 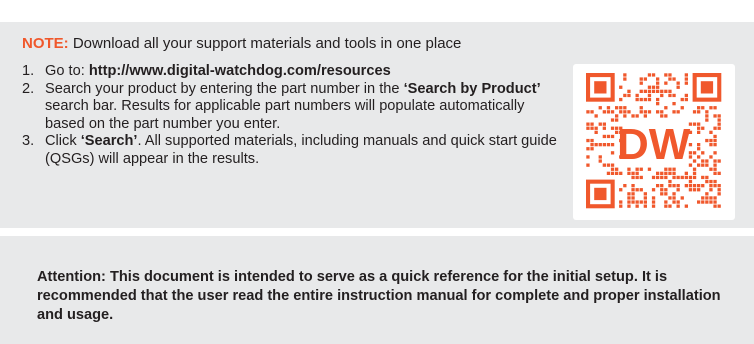 I want to click on note-label: NOTE:, so click(x=45, y=43).